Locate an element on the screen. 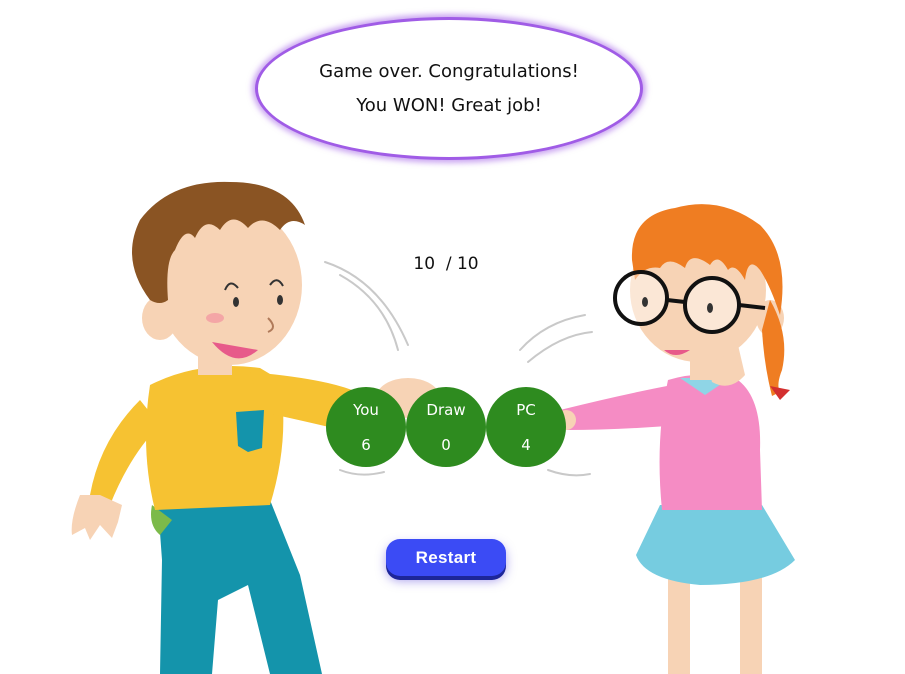  score-pc: PC 4 is located at coordinates (526, 427).